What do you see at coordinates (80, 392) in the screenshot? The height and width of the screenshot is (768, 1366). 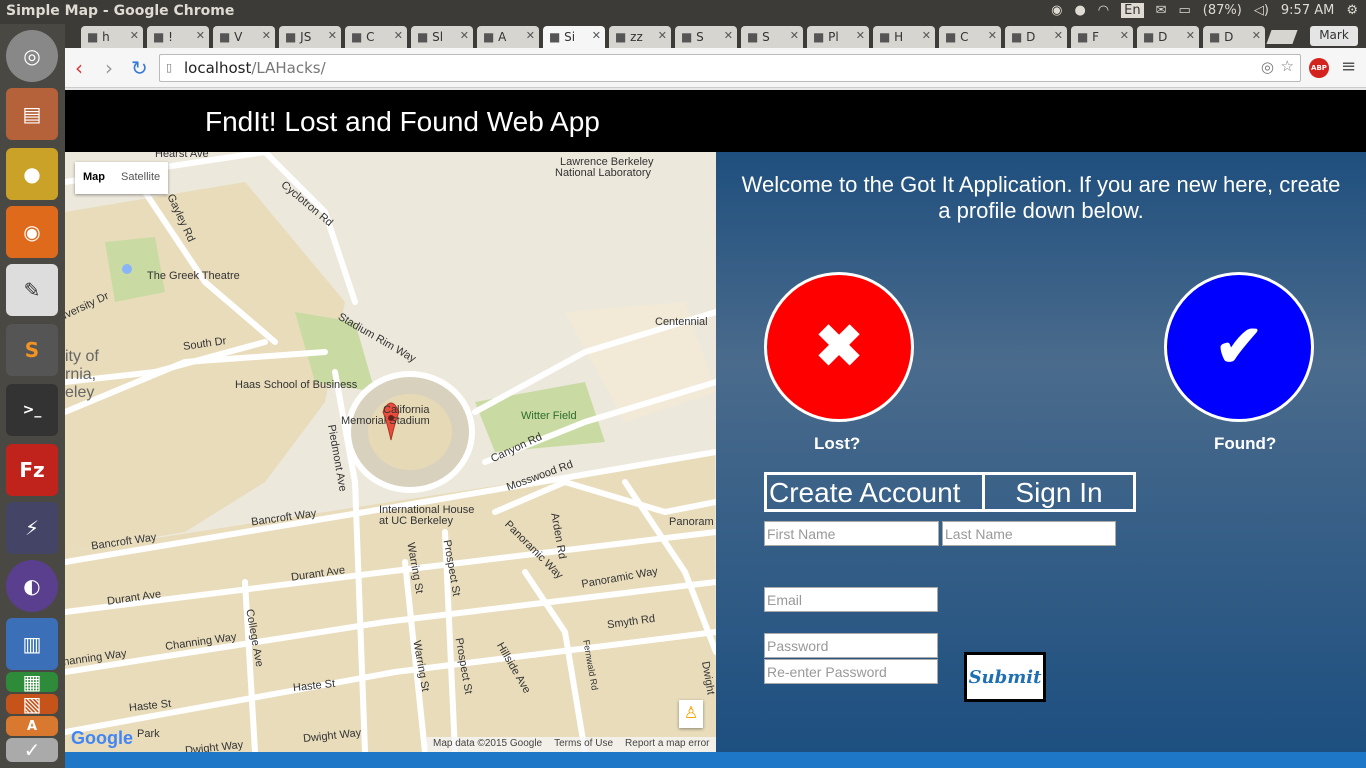 I see `map-label: eley` at bounding box center [80, 392].